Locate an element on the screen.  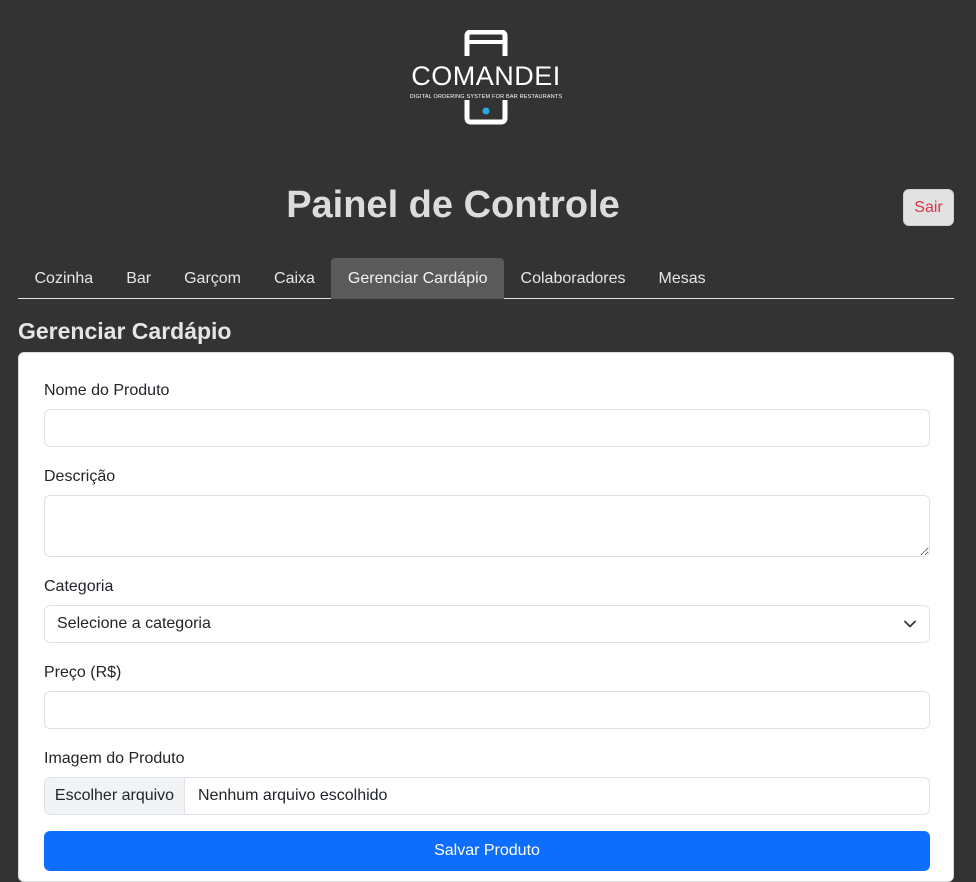
category-selected-value: Selecione a categoria is located at coordinates (134, 623).